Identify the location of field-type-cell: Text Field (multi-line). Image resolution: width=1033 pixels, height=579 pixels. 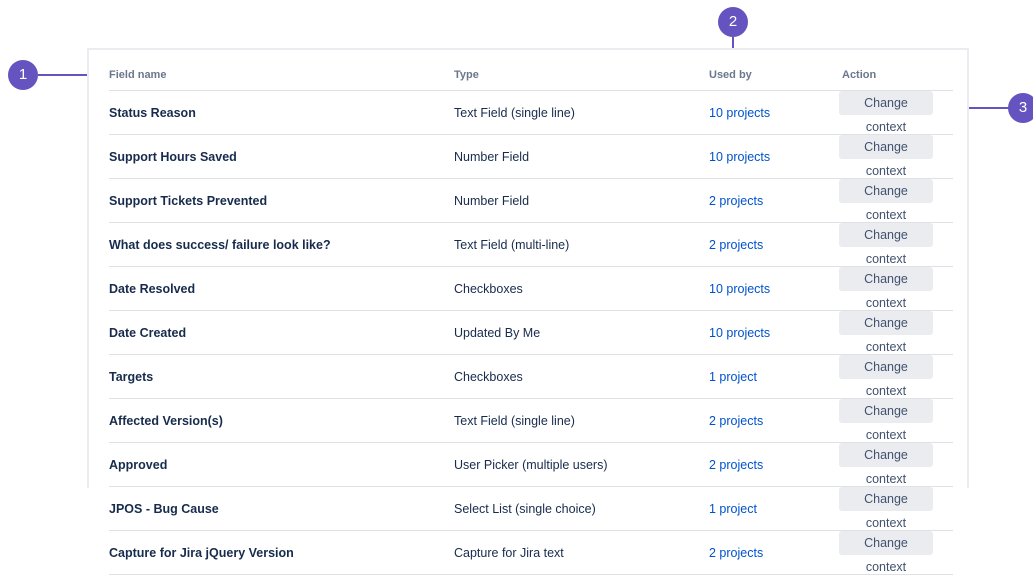
(581, 244).